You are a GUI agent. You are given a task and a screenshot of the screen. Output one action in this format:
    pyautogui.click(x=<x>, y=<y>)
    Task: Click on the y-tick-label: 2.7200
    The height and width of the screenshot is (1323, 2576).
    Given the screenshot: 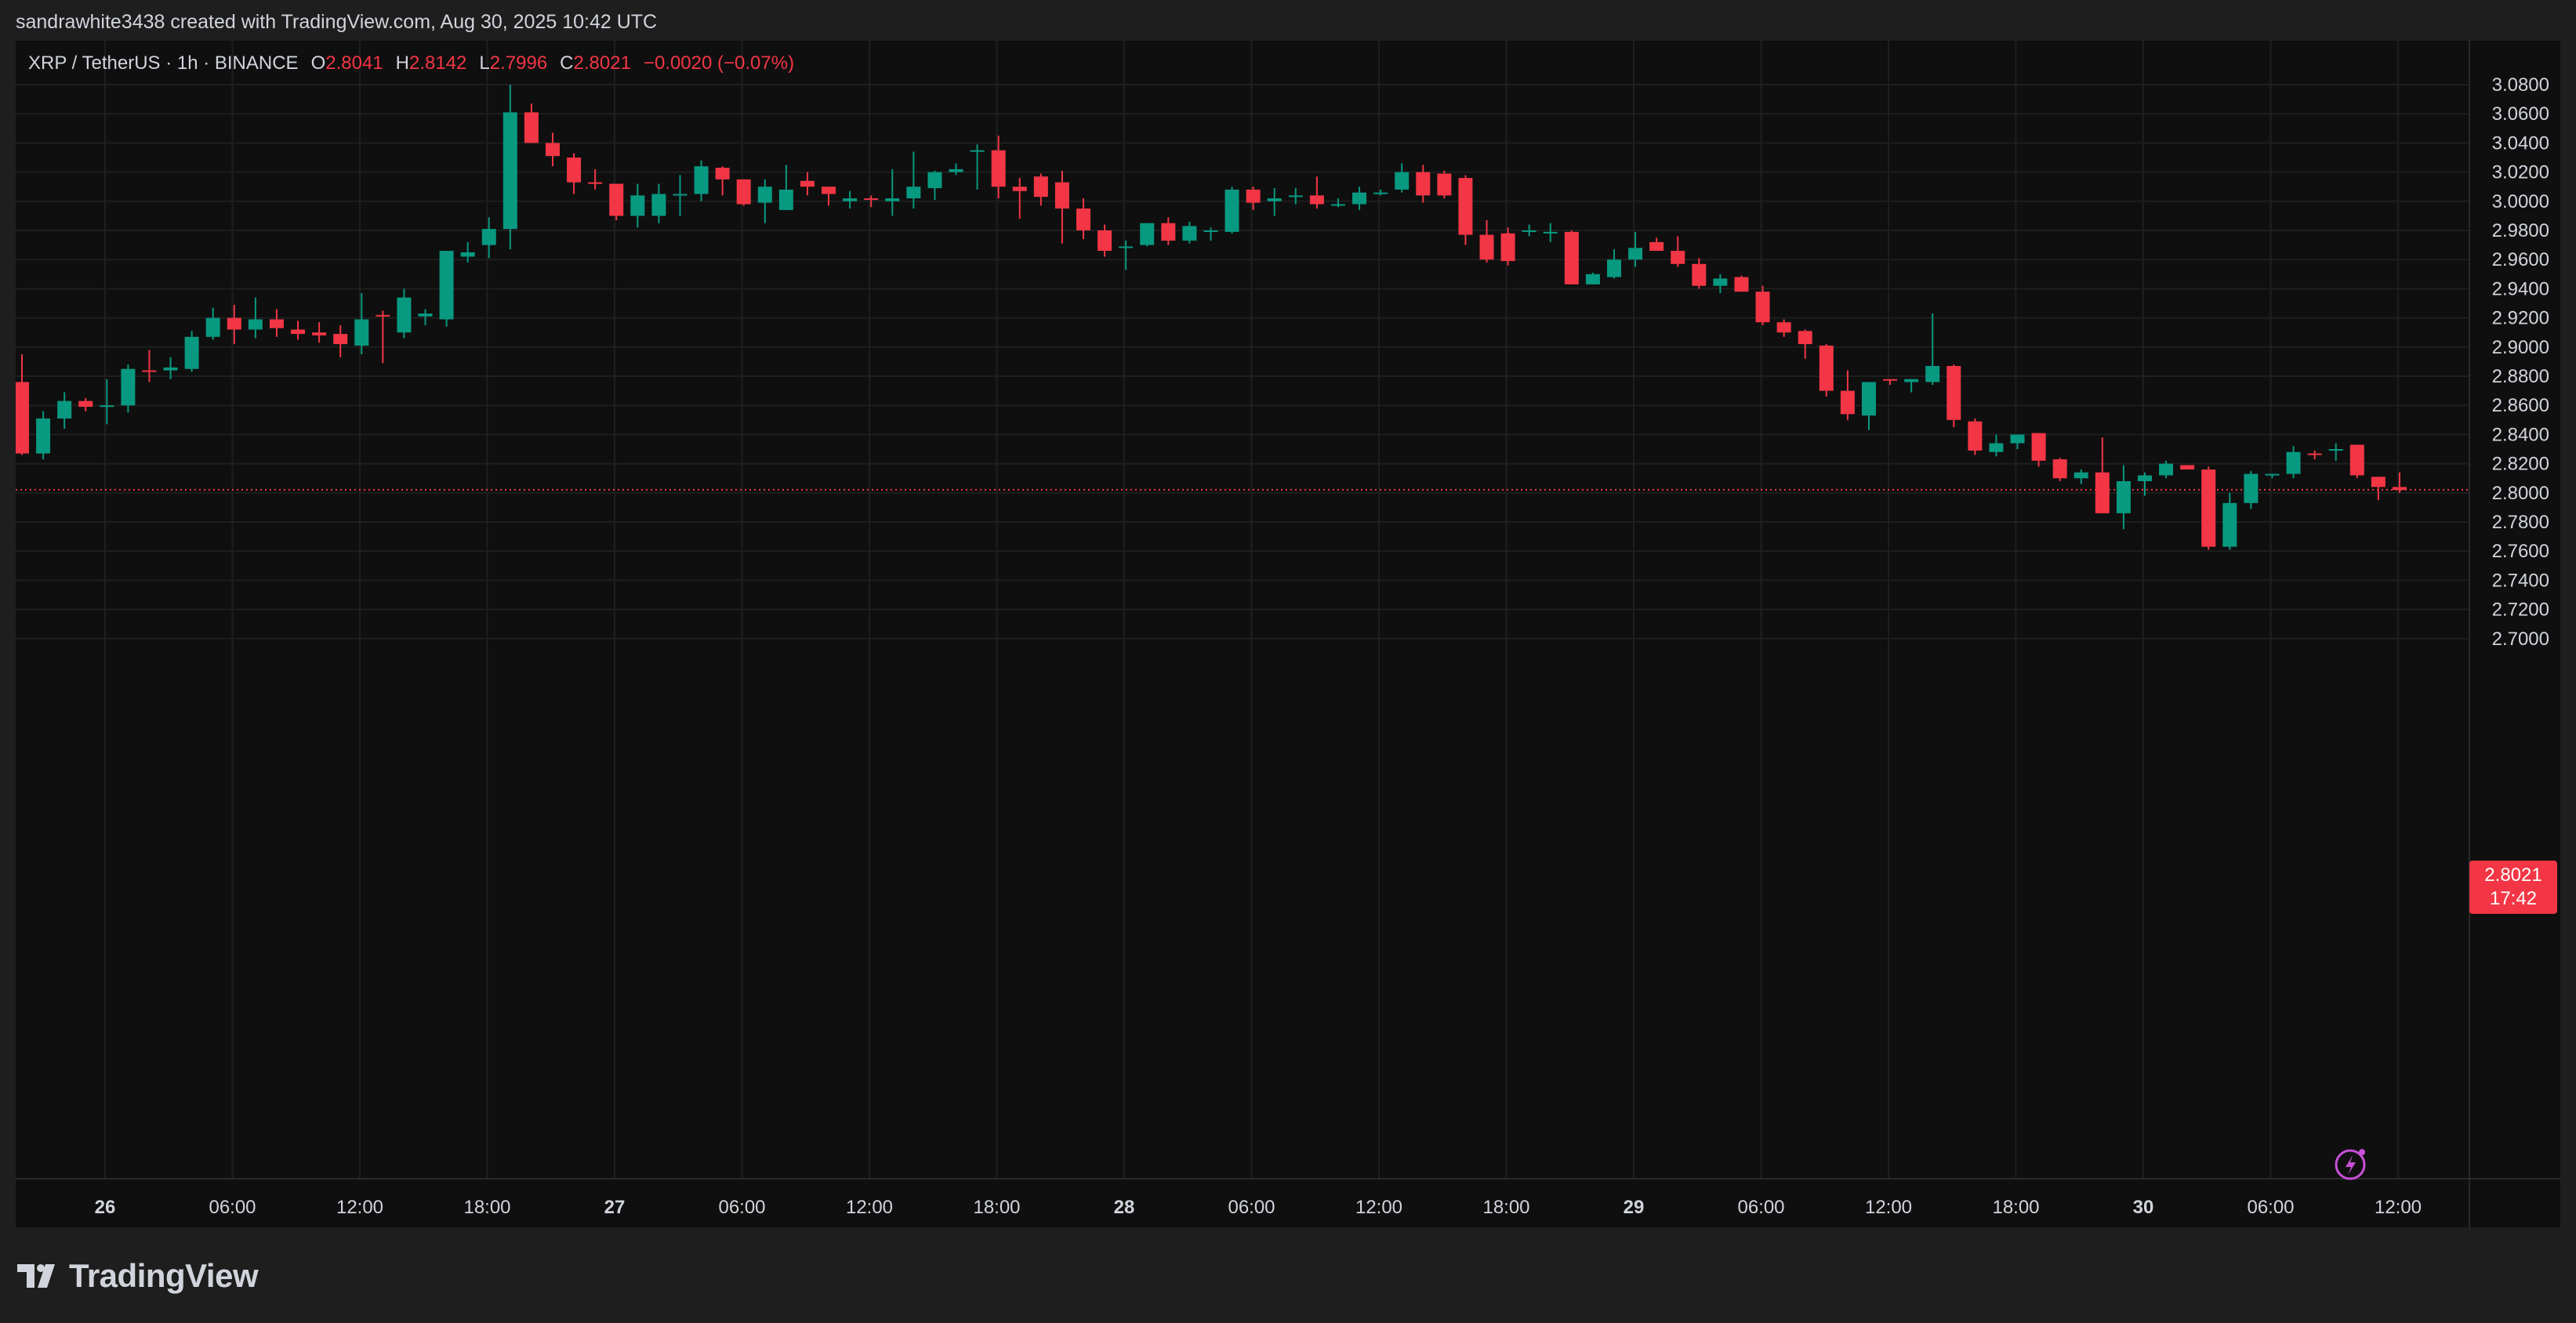 What is the action you would take?
    pyautogui.click(x=2520, y=610)
    